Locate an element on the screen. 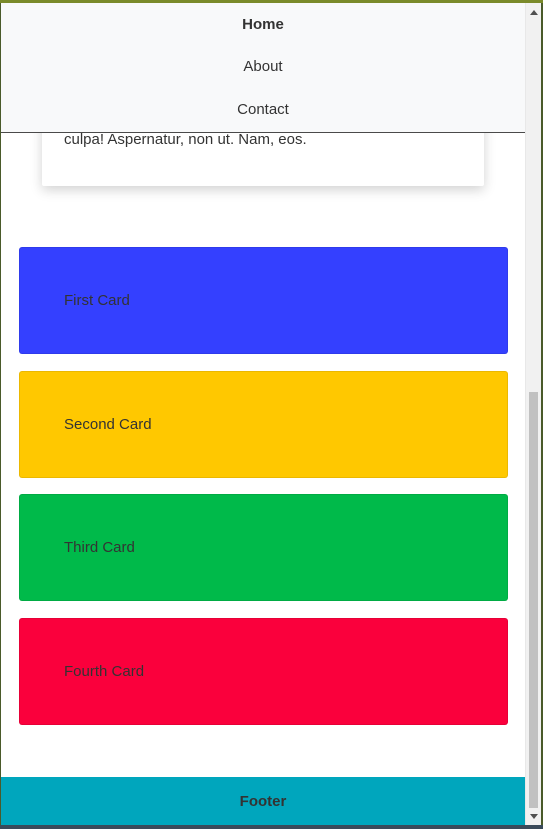  card-label: Second Card is located at coordinates (108, 424).